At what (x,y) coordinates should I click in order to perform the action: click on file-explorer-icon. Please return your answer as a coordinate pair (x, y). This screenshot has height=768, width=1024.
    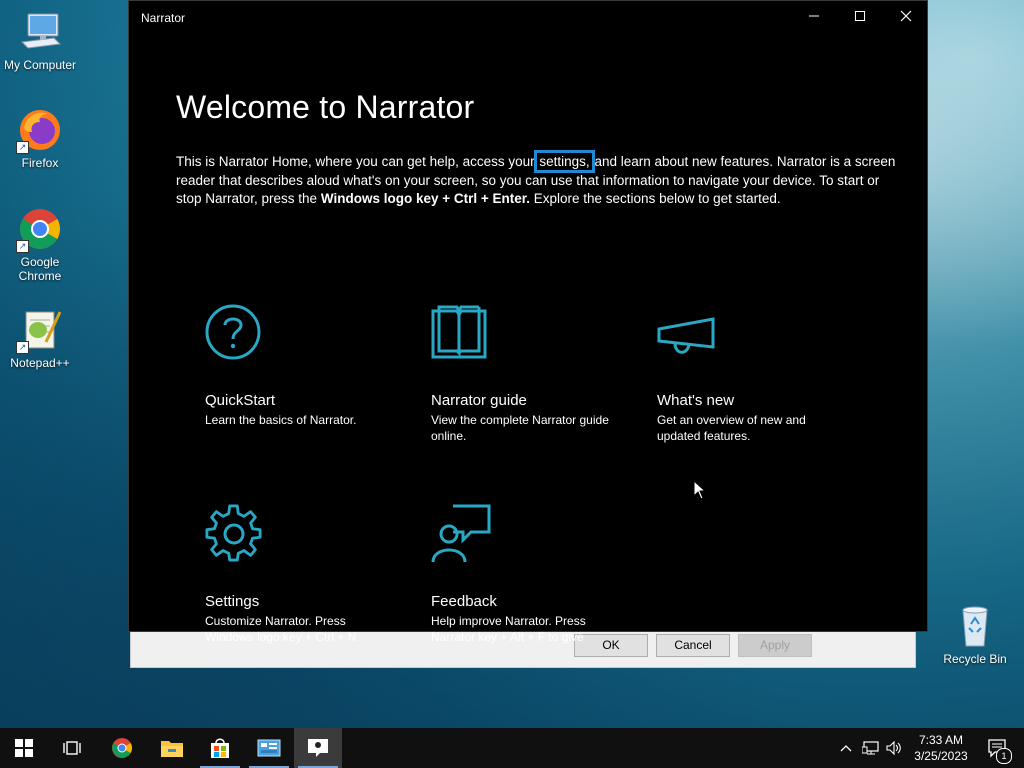
    Looking at the image, I should click on (172, 749).